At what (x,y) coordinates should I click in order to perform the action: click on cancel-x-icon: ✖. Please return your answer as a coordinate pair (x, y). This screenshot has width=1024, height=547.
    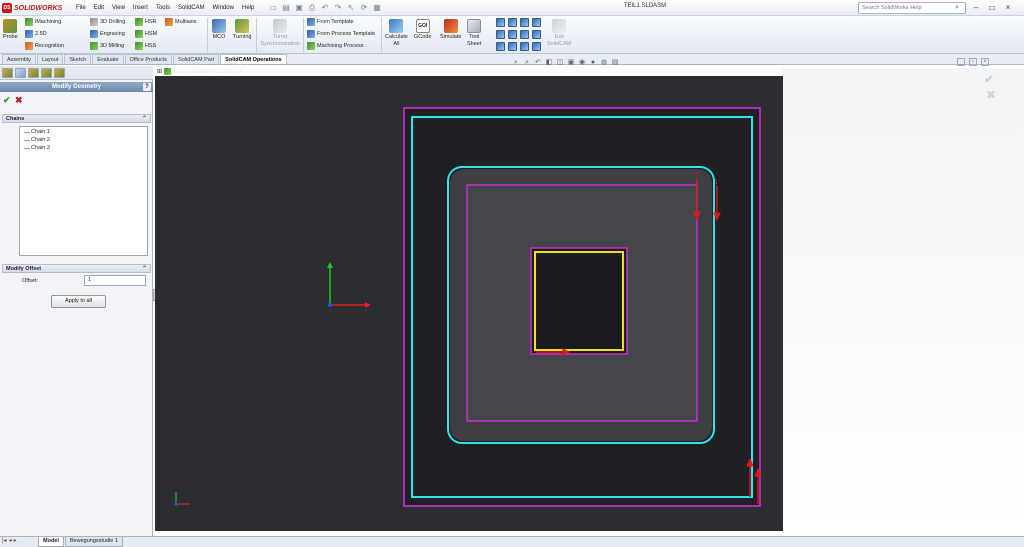
    Looking at the image, I should click on (19, 100).